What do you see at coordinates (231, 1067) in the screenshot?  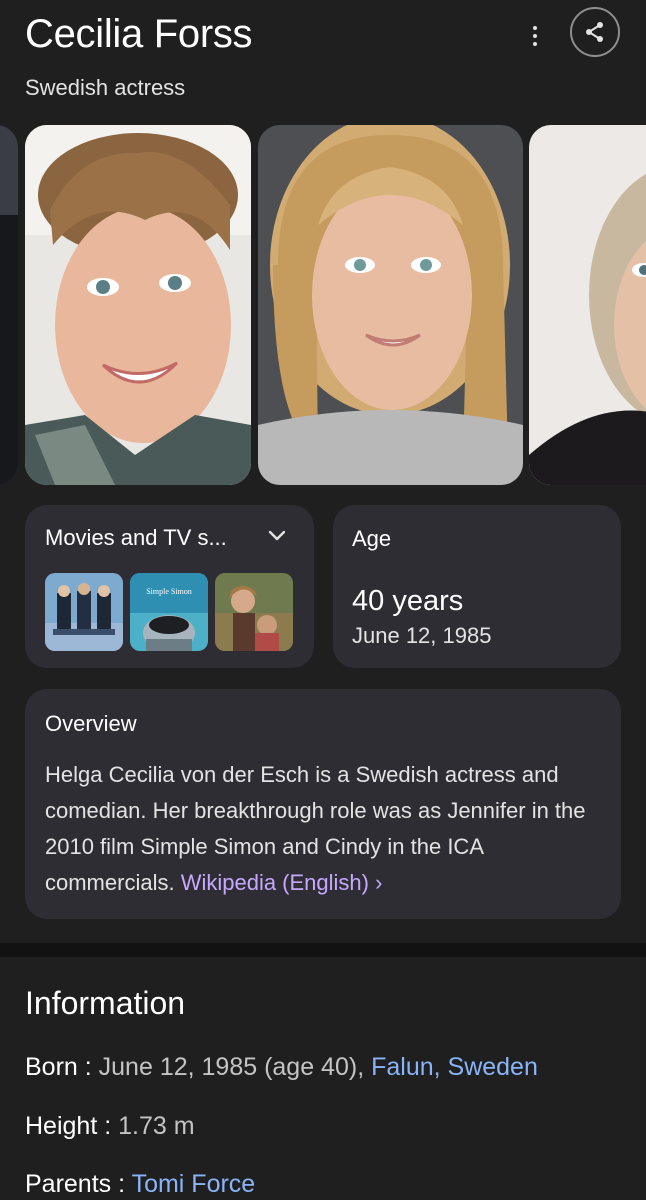 I see `born-value: June 12, 1985 (age 40),` at bounding box center [231, 1067].